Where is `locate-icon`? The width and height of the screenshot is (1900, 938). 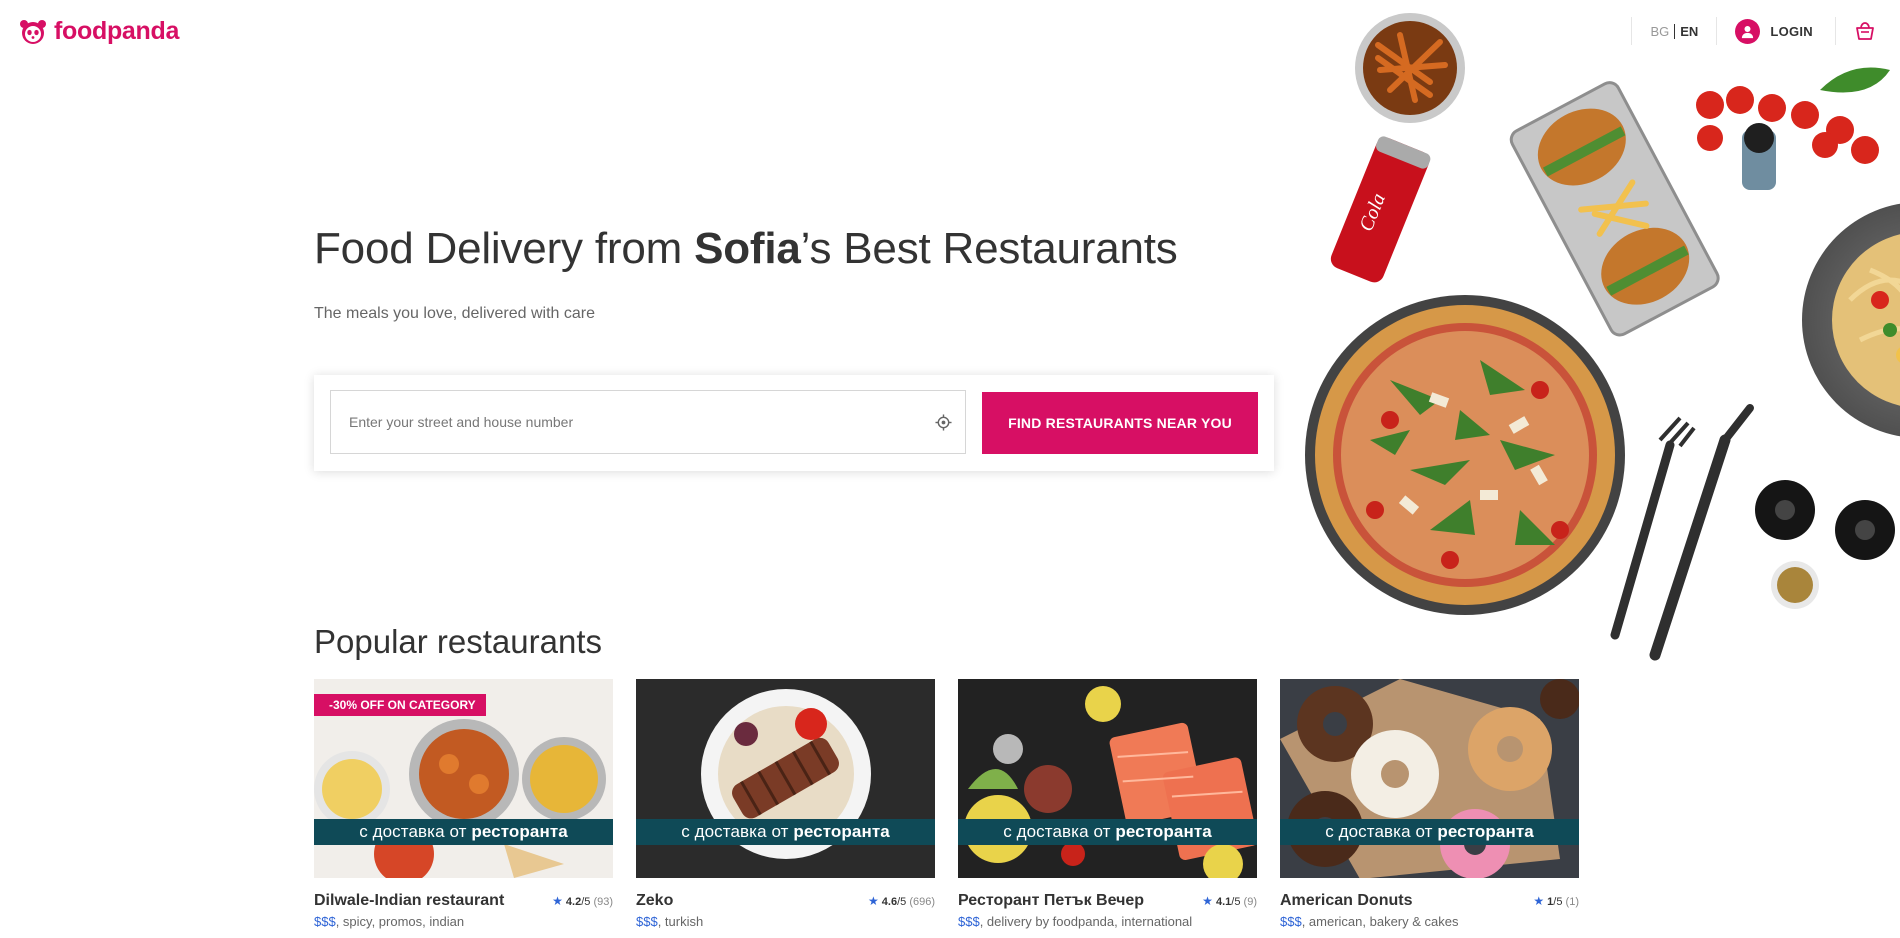 locate-icon is located at coordinates (943, 422).